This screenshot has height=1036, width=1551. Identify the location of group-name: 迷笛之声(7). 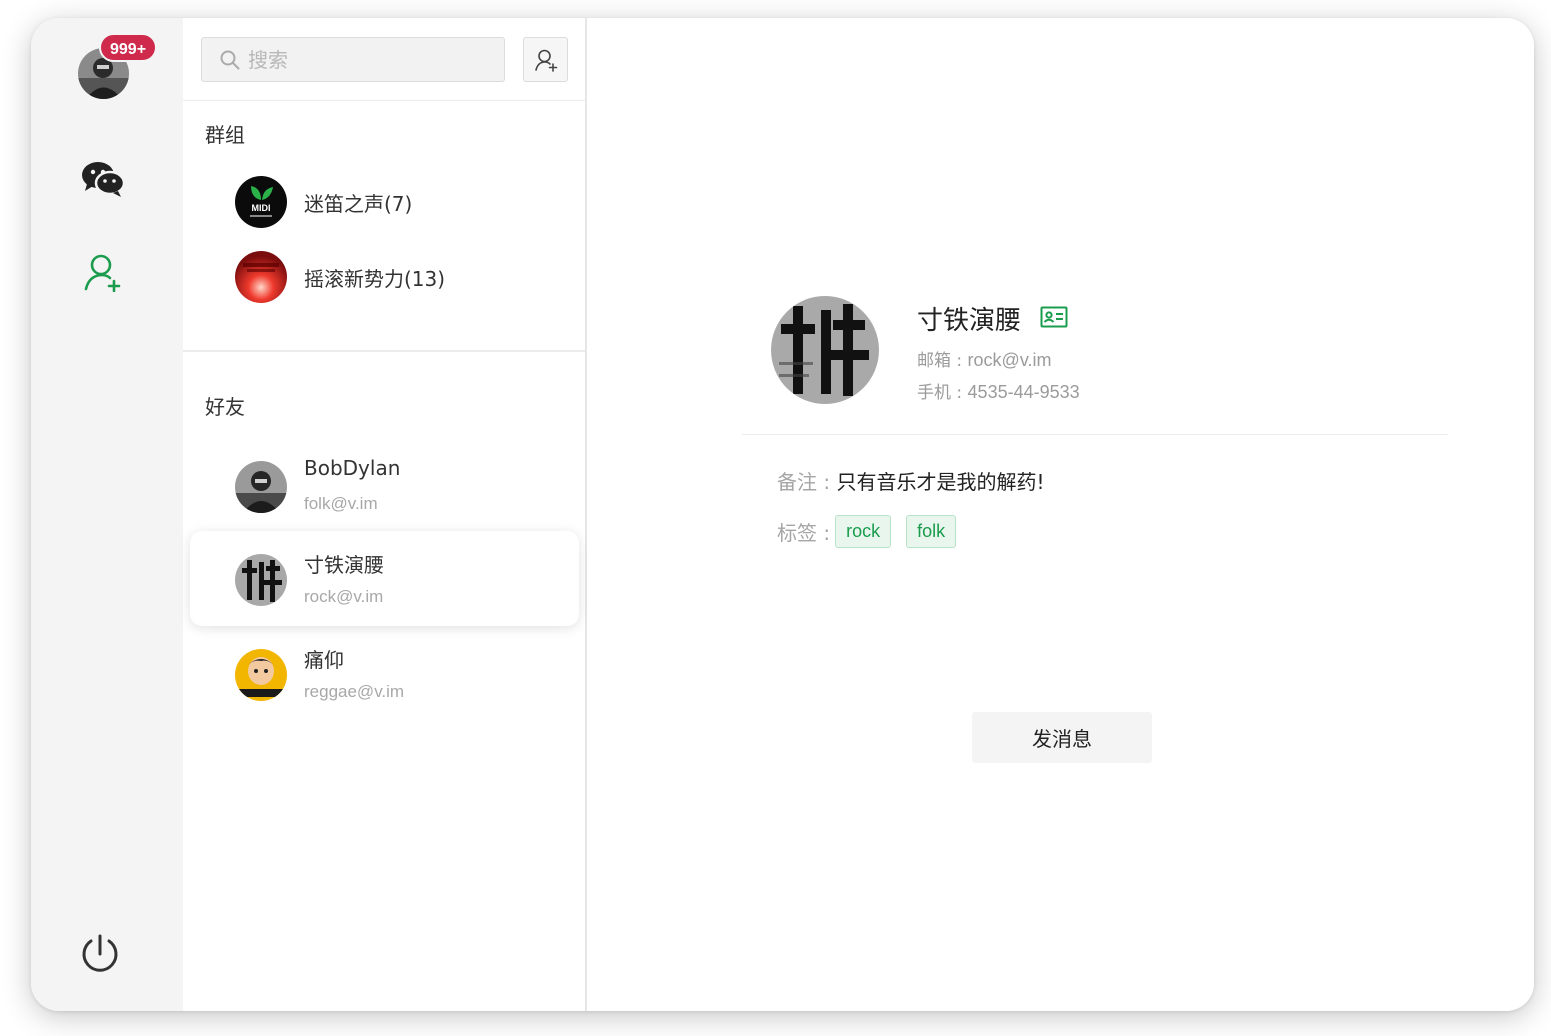
(358, 203).